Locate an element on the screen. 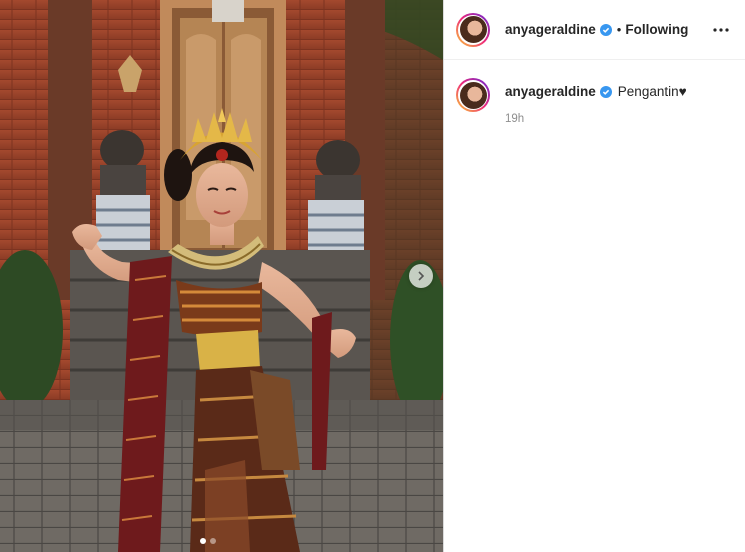  more-options-icon is located at coordinates (721, 30).